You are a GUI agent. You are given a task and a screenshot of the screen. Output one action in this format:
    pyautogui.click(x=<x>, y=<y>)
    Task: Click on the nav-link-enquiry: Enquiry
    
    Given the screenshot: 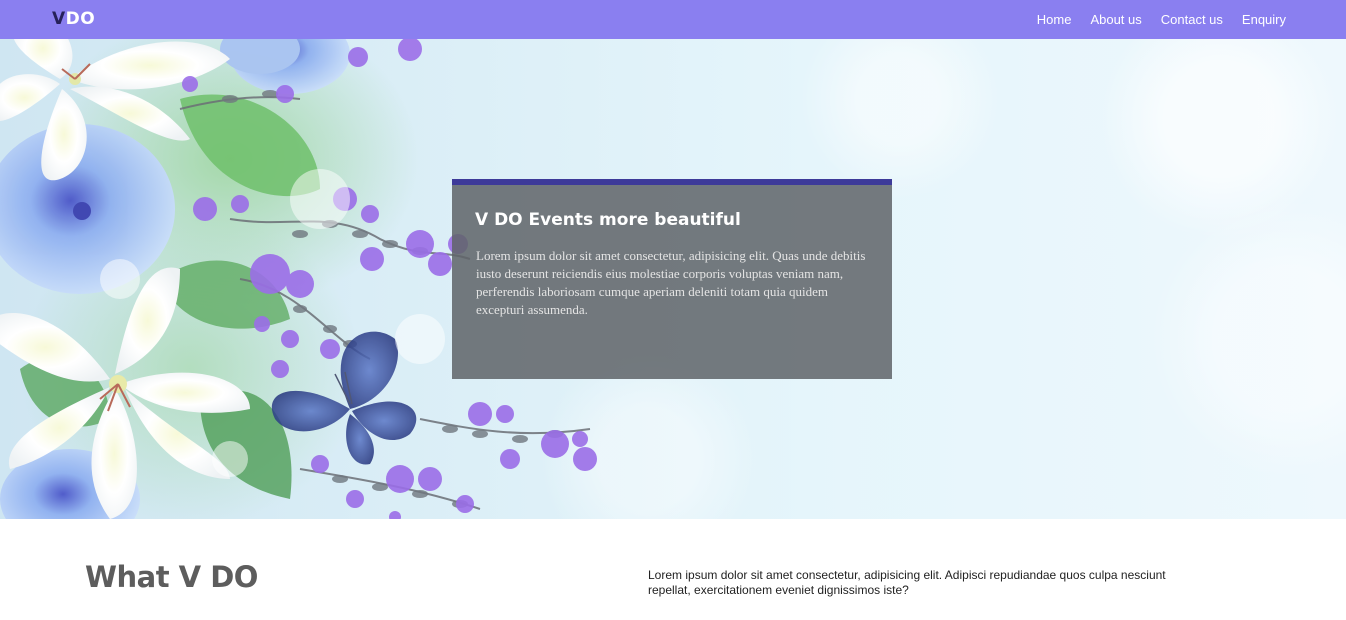 What is the action you would take?
    pyautogui.click(x=1264, y=19)
    